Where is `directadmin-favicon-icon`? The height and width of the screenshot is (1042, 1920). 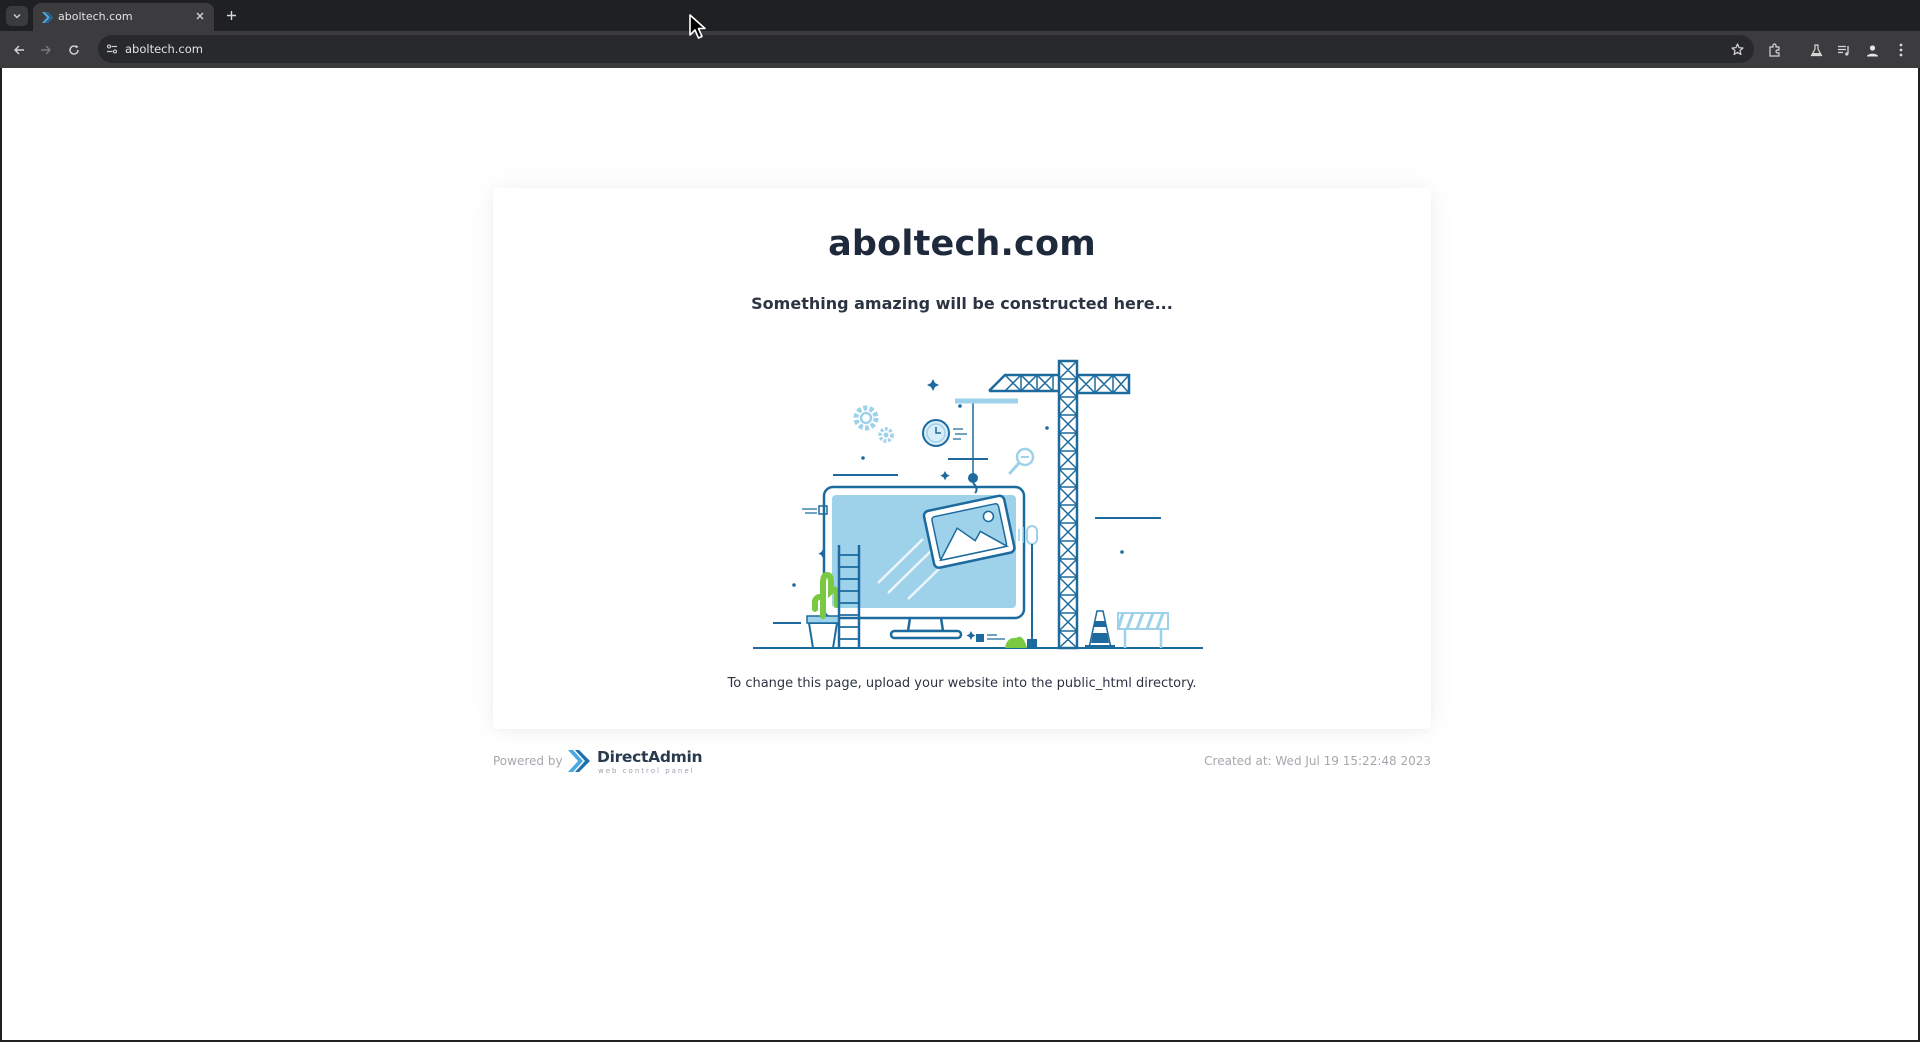
directadmin-favicon-icon is located at coordinates (47, 17).